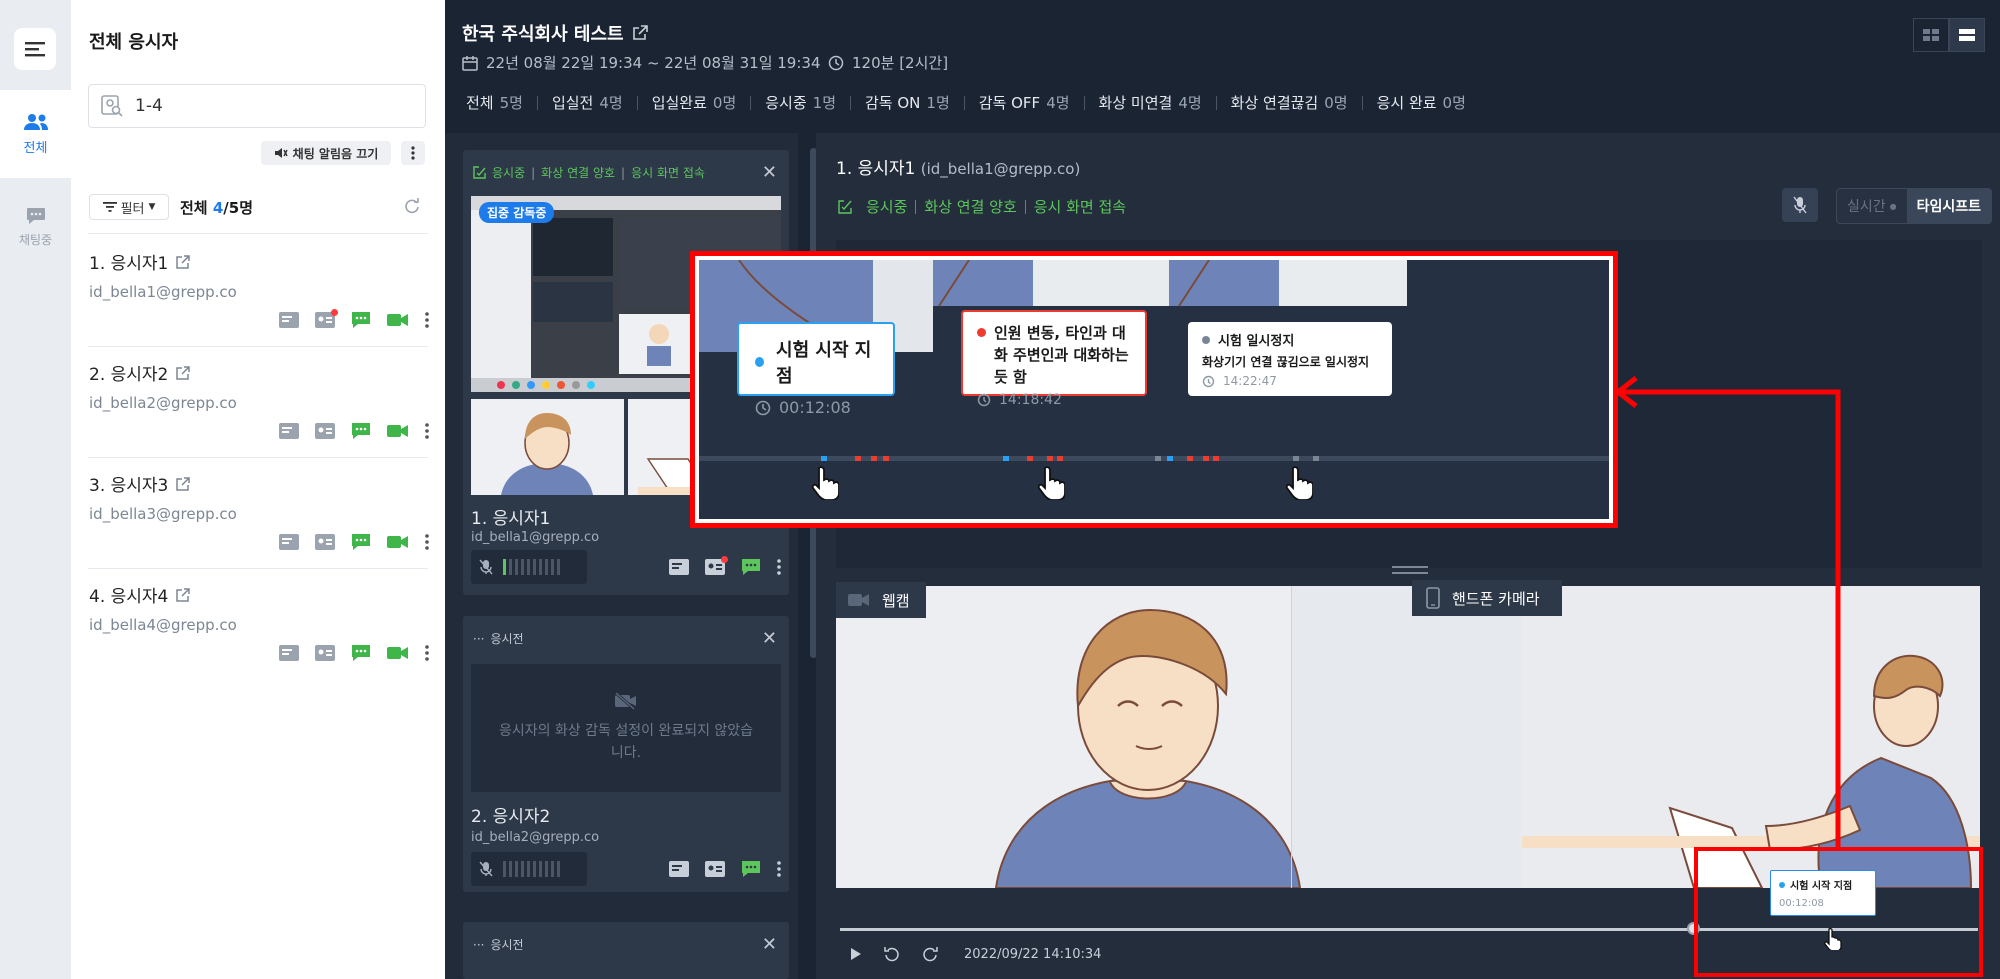 This screenshot has width=2000, height=979. Describe the element at coordinates (259, 304) in the screenshot. I see `candidate-item: 1. 응시자1 id_bella1@grepp.co` at that location.